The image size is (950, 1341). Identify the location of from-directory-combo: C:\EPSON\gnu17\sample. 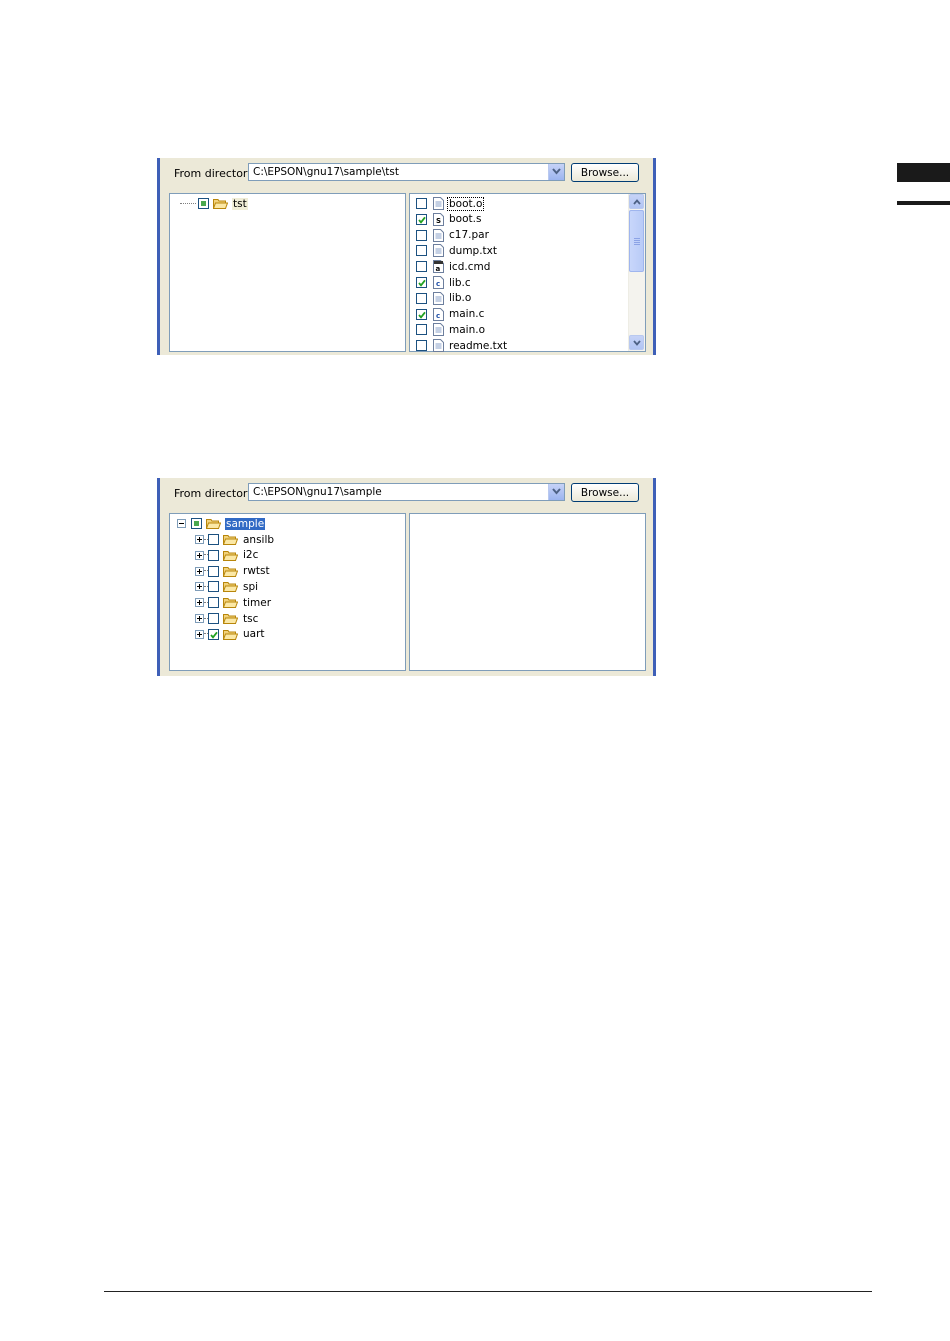
(406, 492).